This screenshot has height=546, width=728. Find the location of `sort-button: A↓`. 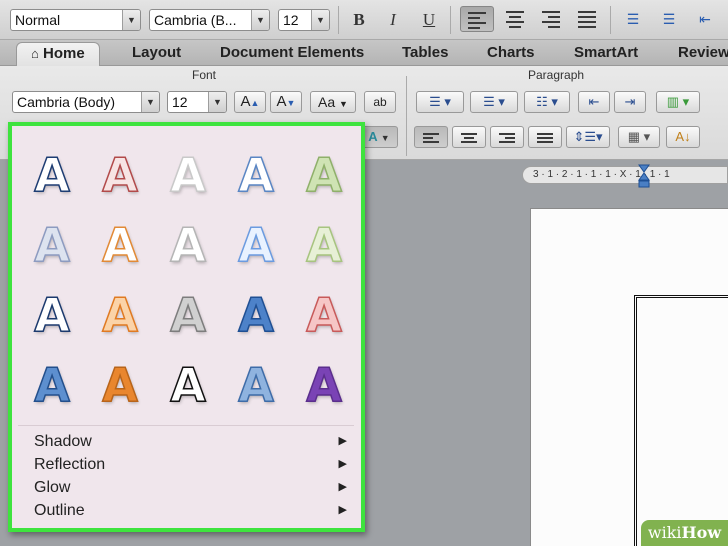

sort-button: A↓ is located at coordinates (683, 137).